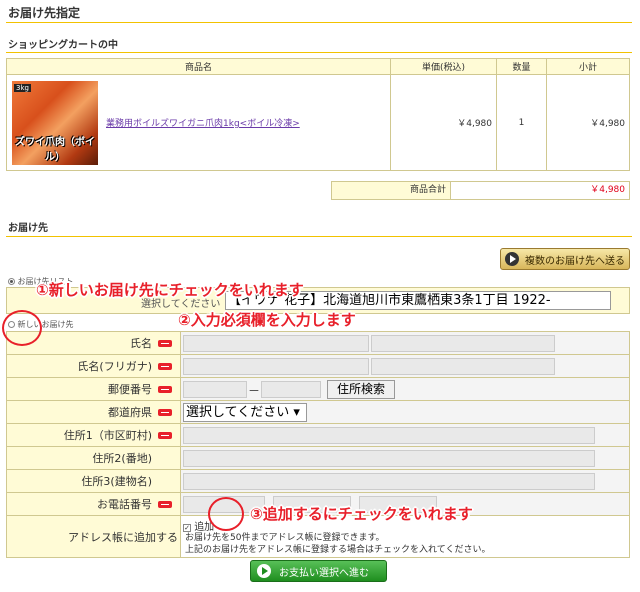  What do you see at coordinates (443, 66) in the screenshot?
I see `col-header-price: 単価(税込)` at bounding box center [443, 66].